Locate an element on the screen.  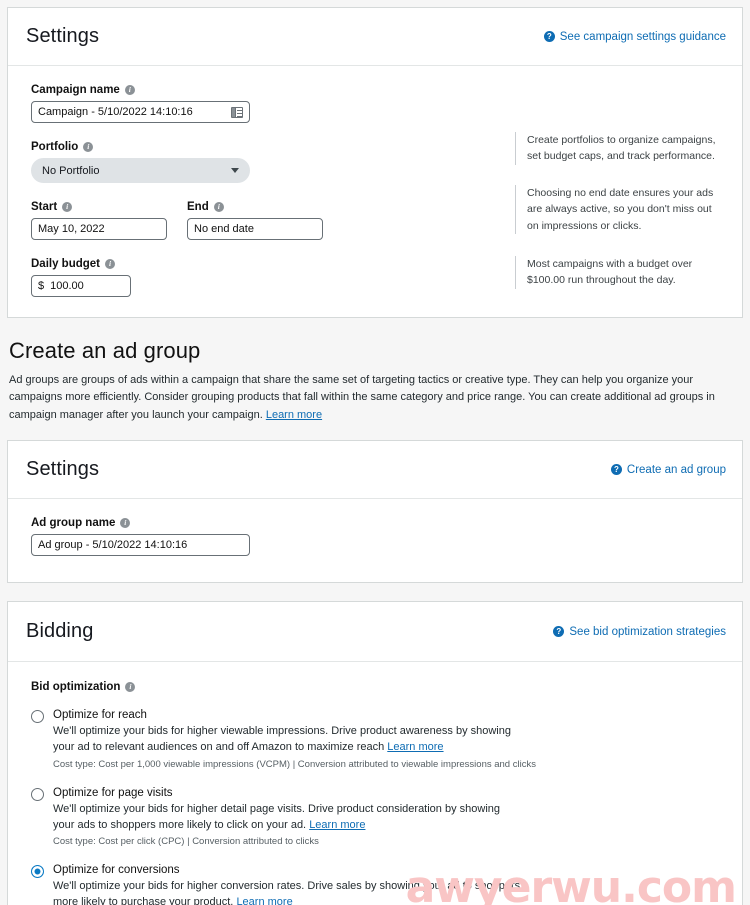
portfolio-label-row: Portfolio i is located at coordinates (266, 147).